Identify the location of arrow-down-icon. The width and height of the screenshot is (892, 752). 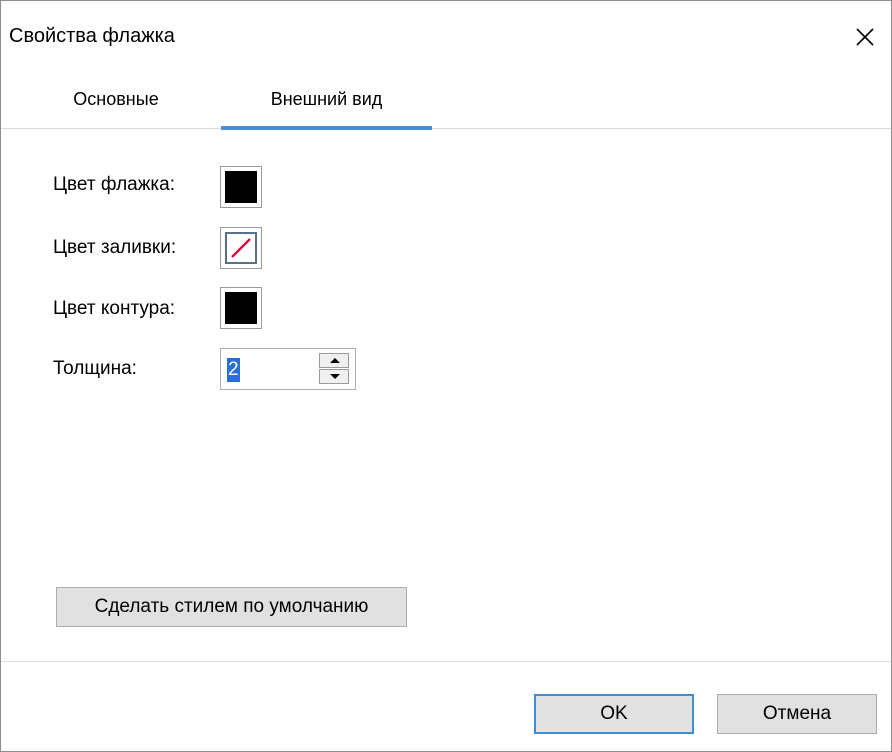
(335, 376).